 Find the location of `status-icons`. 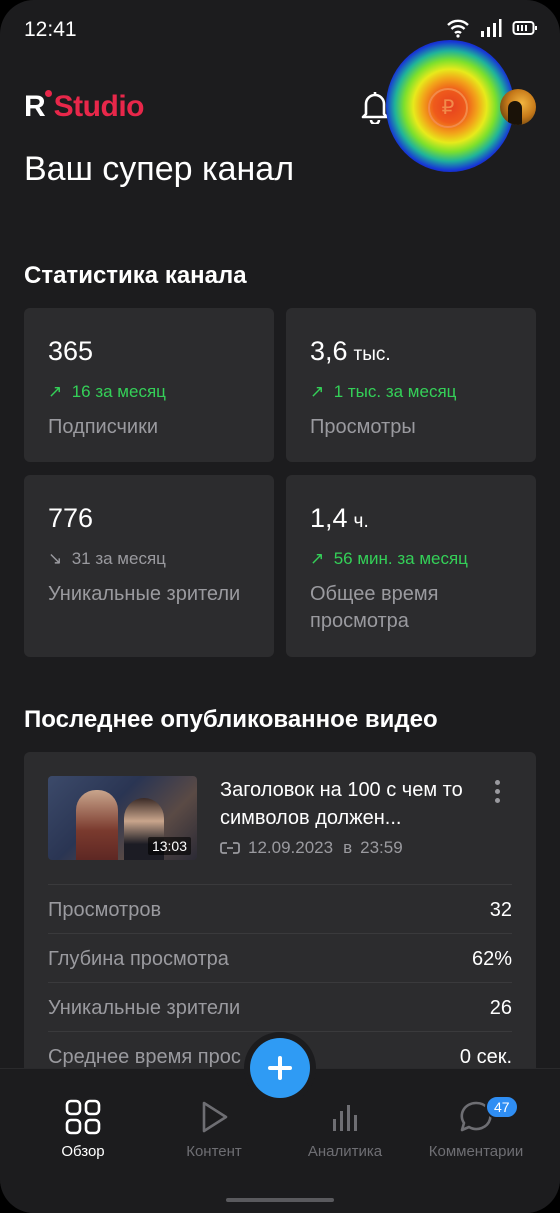

status-icons is located at coordinates (492, 28).